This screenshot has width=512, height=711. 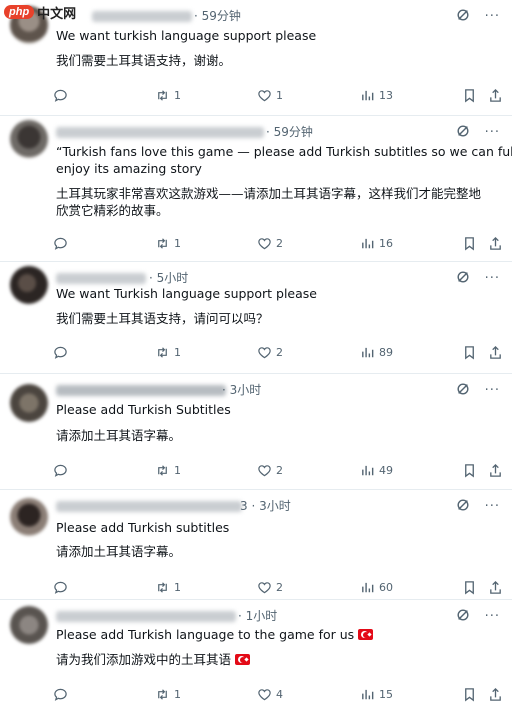 What do you see at coordinates (257, 615) in the screenshot?
I see `tweet-time: · 1小时` at bounding box center [257, 615].